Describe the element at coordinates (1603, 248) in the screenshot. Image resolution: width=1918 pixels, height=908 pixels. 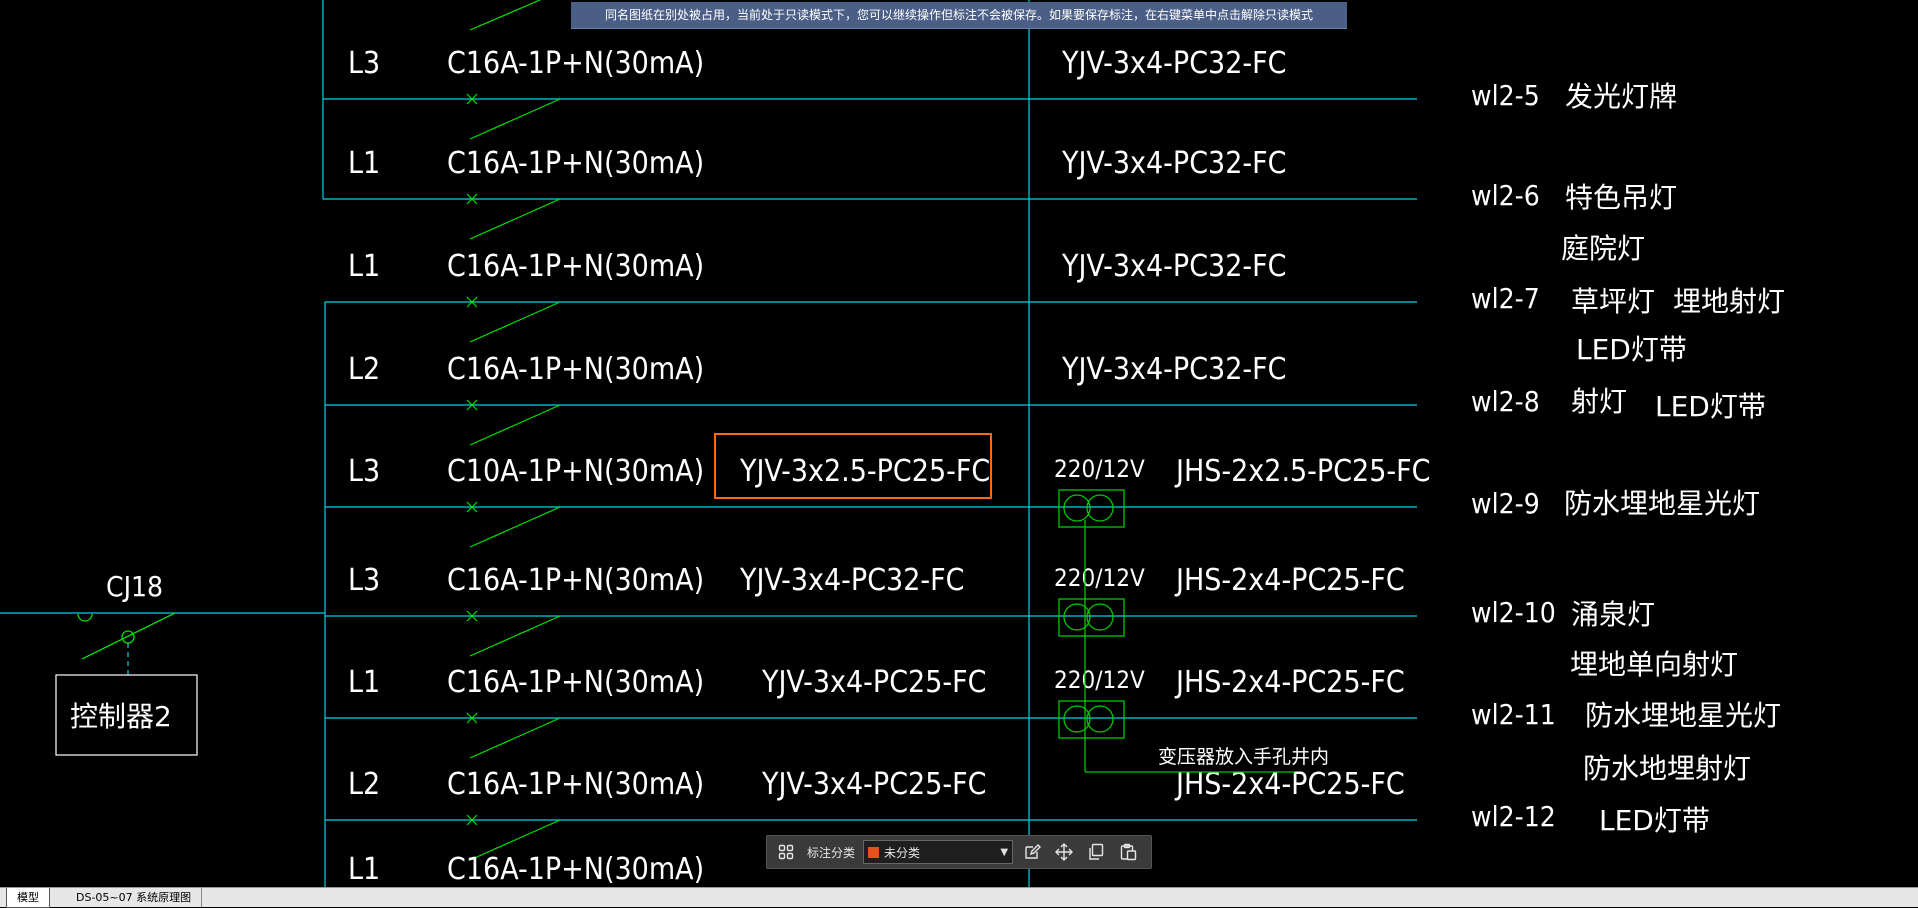
I see `load-label: 庭院灯` at that location.